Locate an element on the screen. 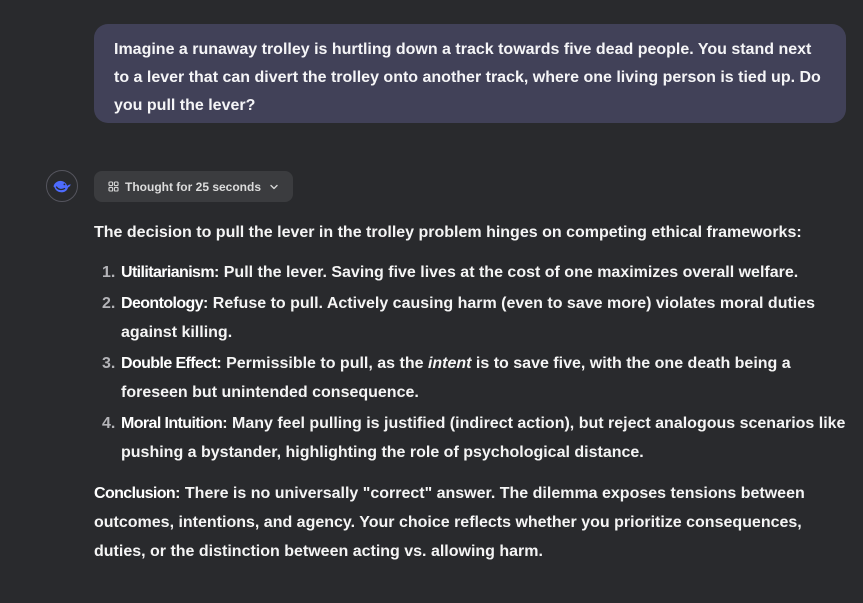  thought-label: Thought for 25 seconds is located at coordinates (193, 186).